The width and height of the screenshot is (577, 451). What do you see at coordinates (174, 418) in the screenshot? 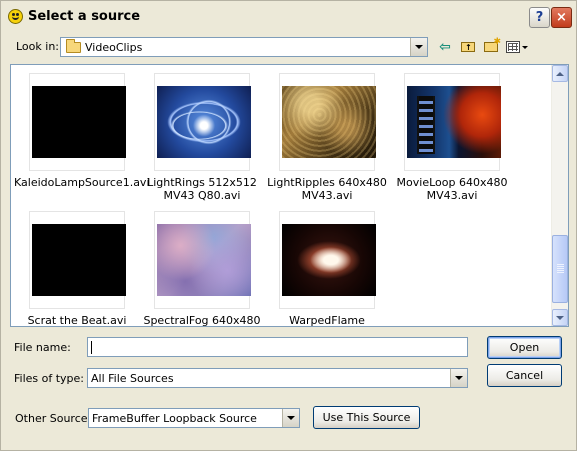
I see `other-sources-value: FrameBuffer Loopback Source` at bounding box center [174, 418].